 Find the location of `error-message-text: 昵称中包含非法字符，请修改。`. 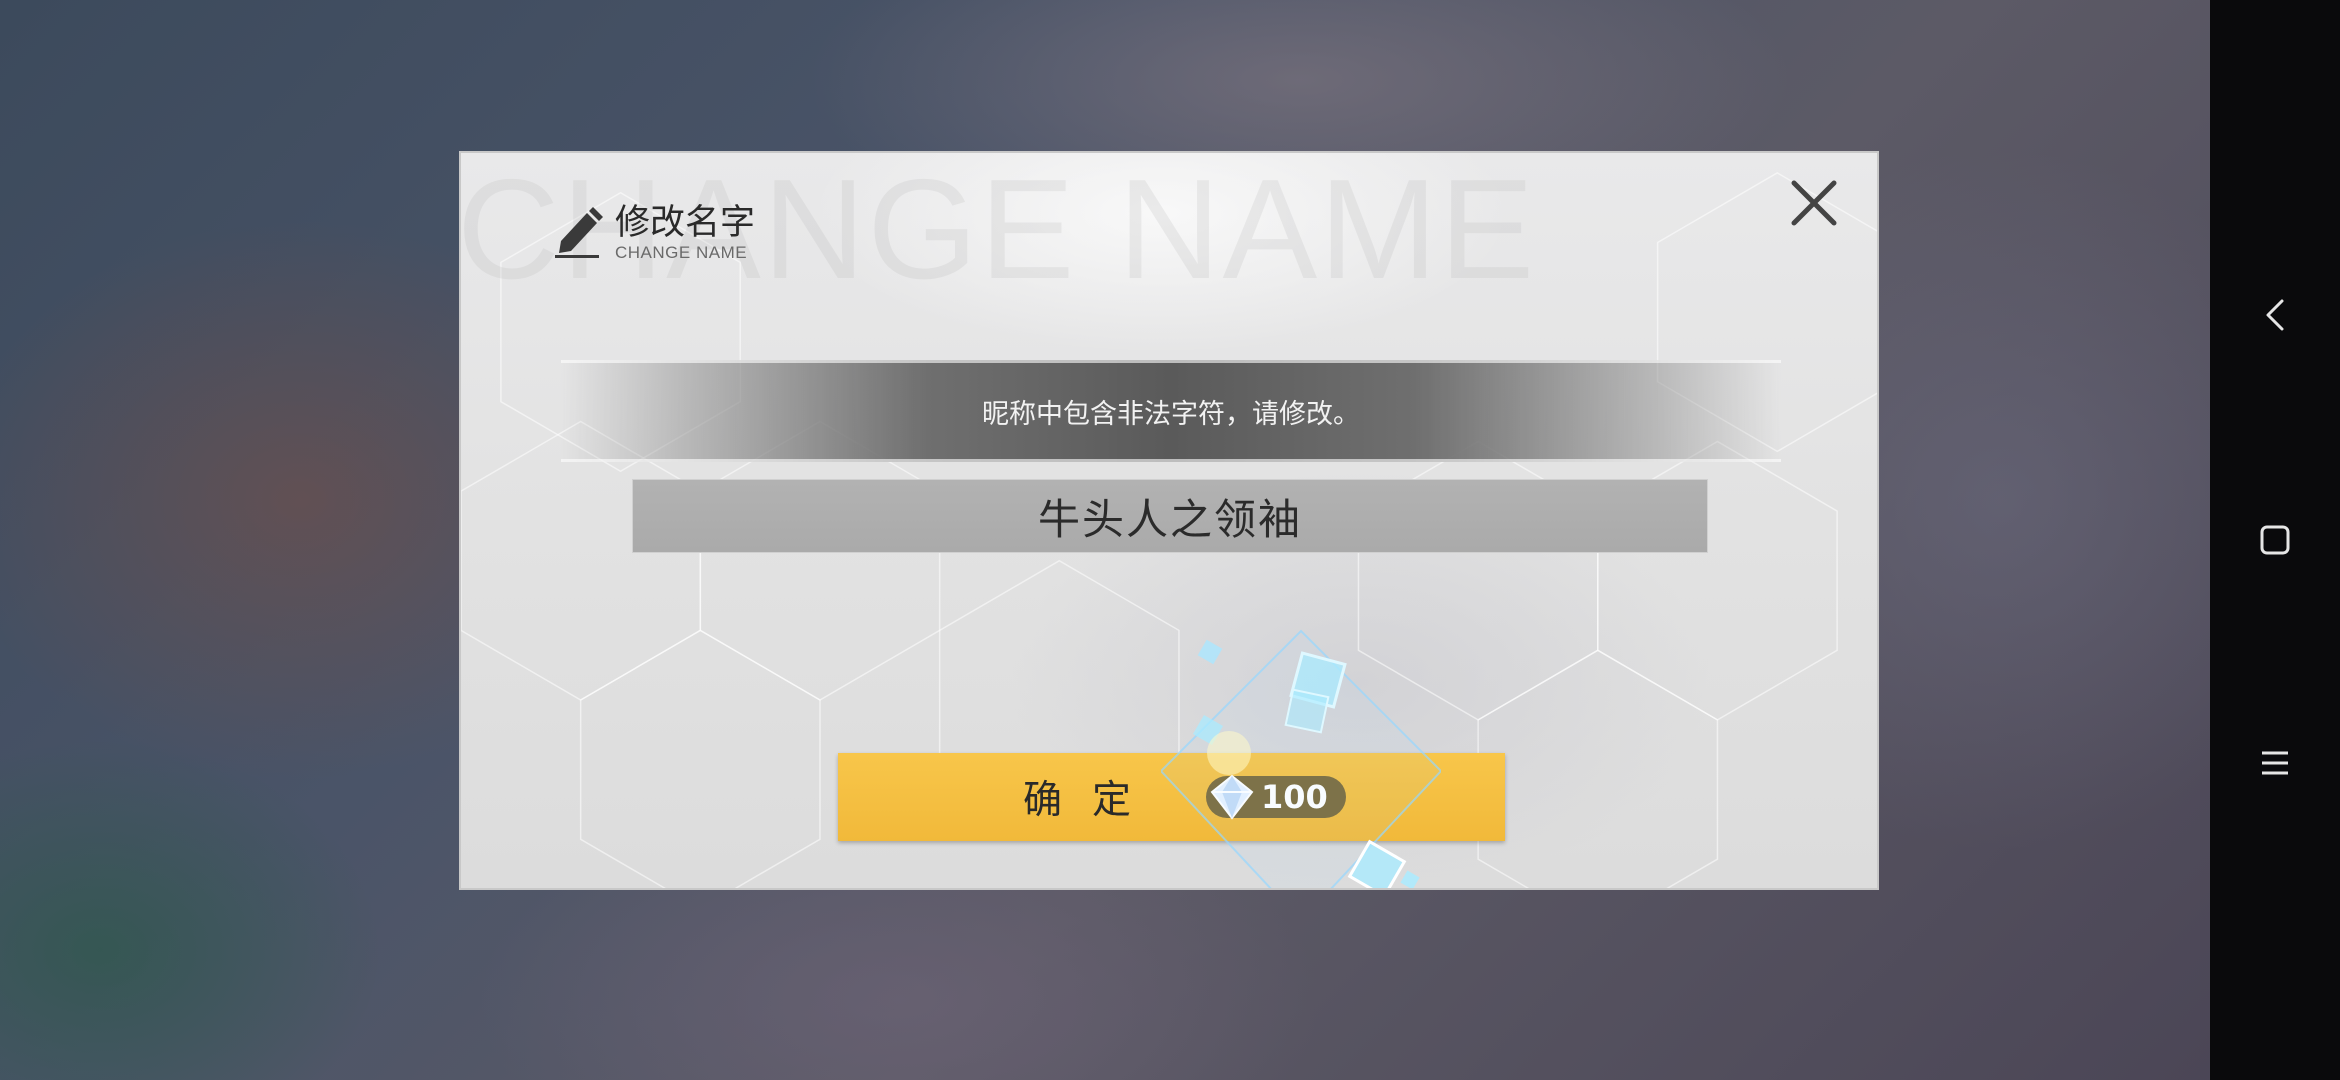

error-message-text: 昵称中包含非法字符，请修改。 is located at coordinates (1171, 414).